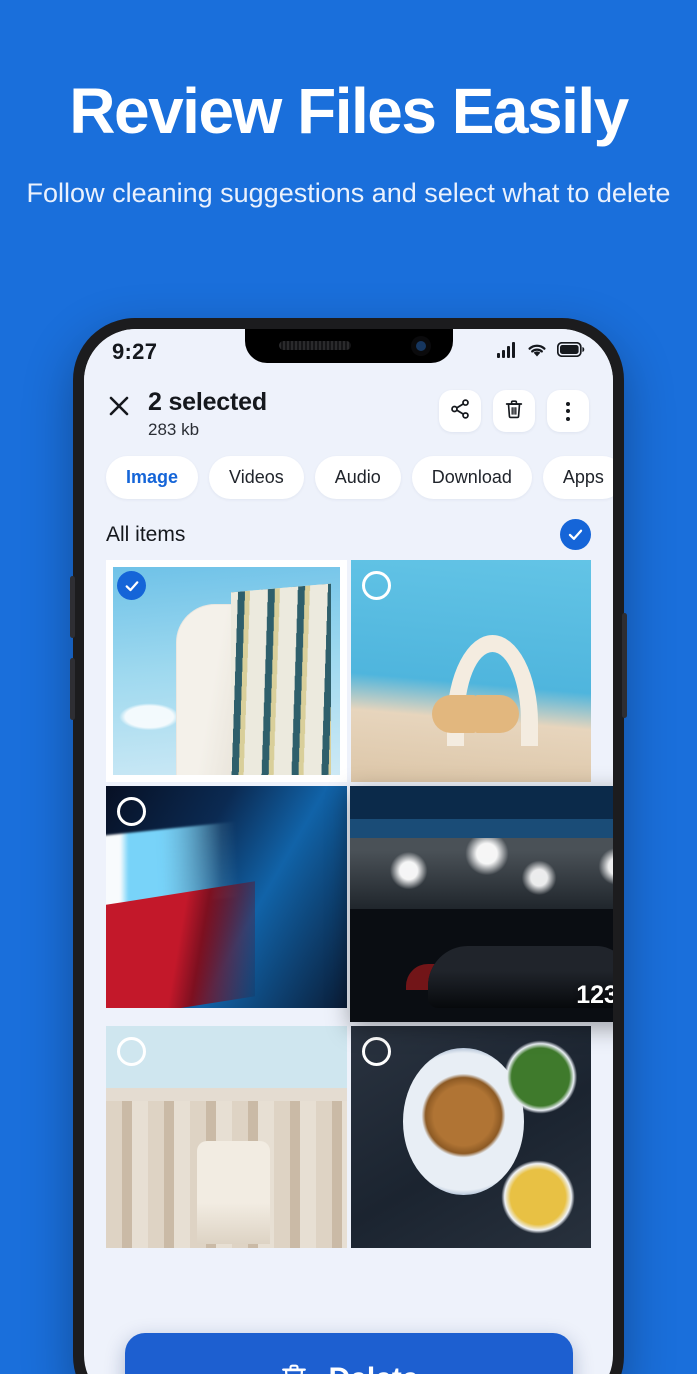 The width and height of the screenshot is (697, 1374). What do you see at coordinates (420, 346) in the screenshot?
I see `front-camera-icon` at bounding box center [420, 346].